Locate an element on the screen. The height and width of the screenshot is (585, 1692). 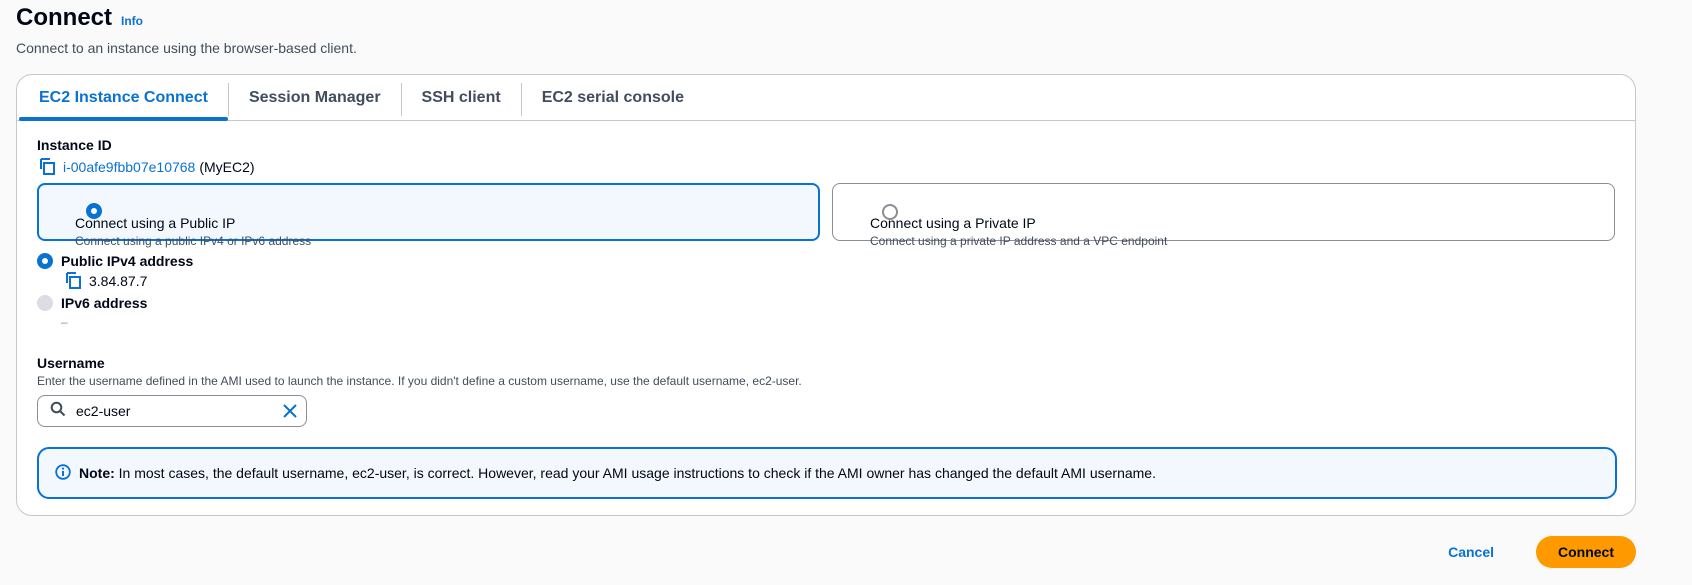
public-ip-title: Connect using a Public IP is located at coordinates (155, 223).